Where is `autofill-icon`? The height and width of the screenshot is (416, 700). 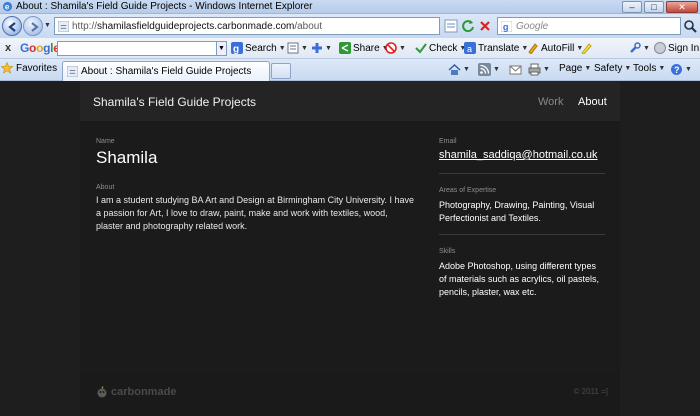 autofill-icon is located at coordinates (533, 48).